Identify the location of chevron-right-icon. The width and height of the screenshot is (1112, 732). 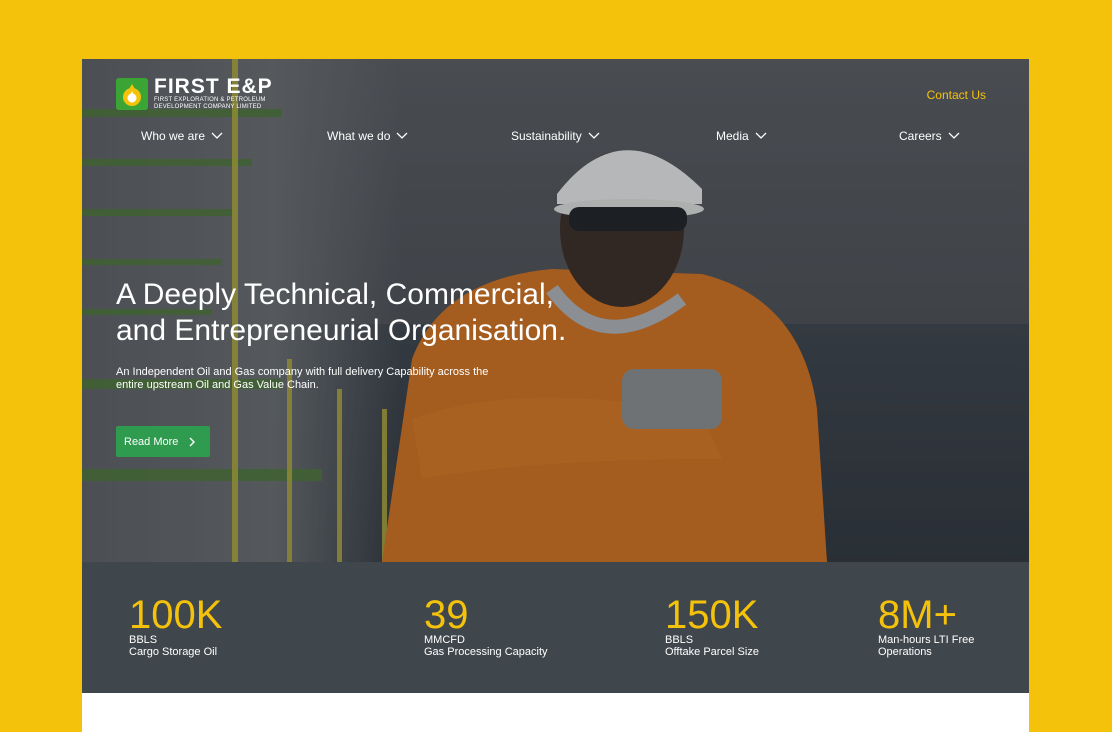
(192, 441).